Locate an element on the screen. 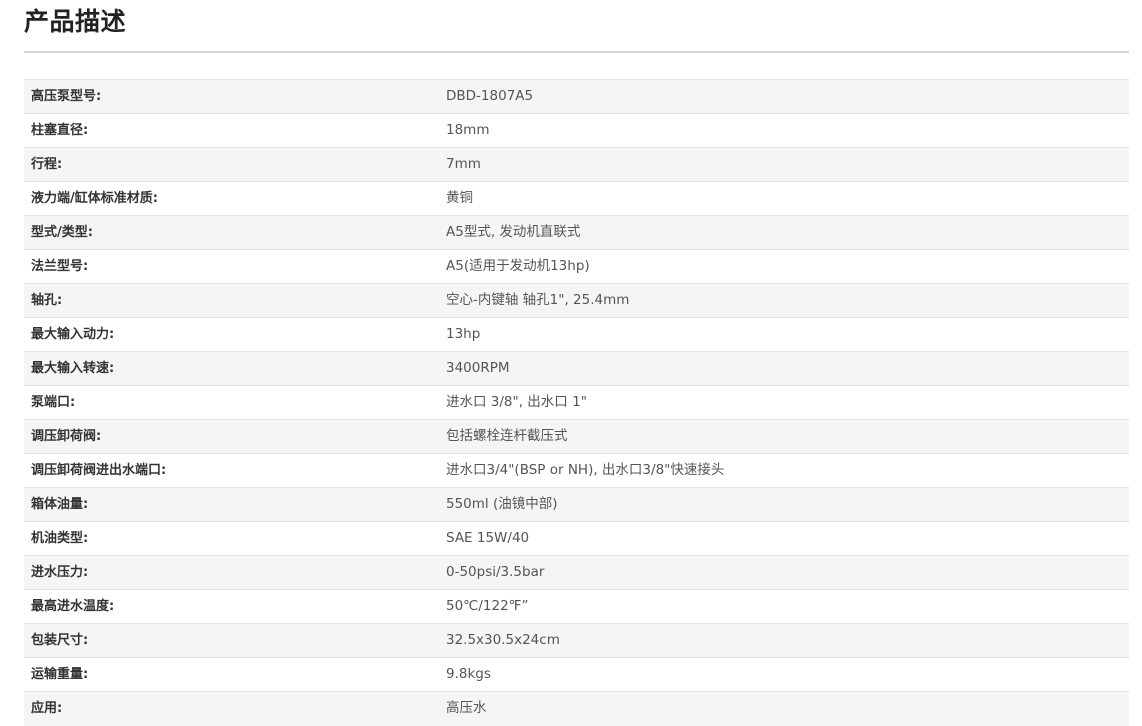 This screenshot has width=1142, height=726. spec-value: A5(适用于发动机13hp) is located at coordinates (784, 266).